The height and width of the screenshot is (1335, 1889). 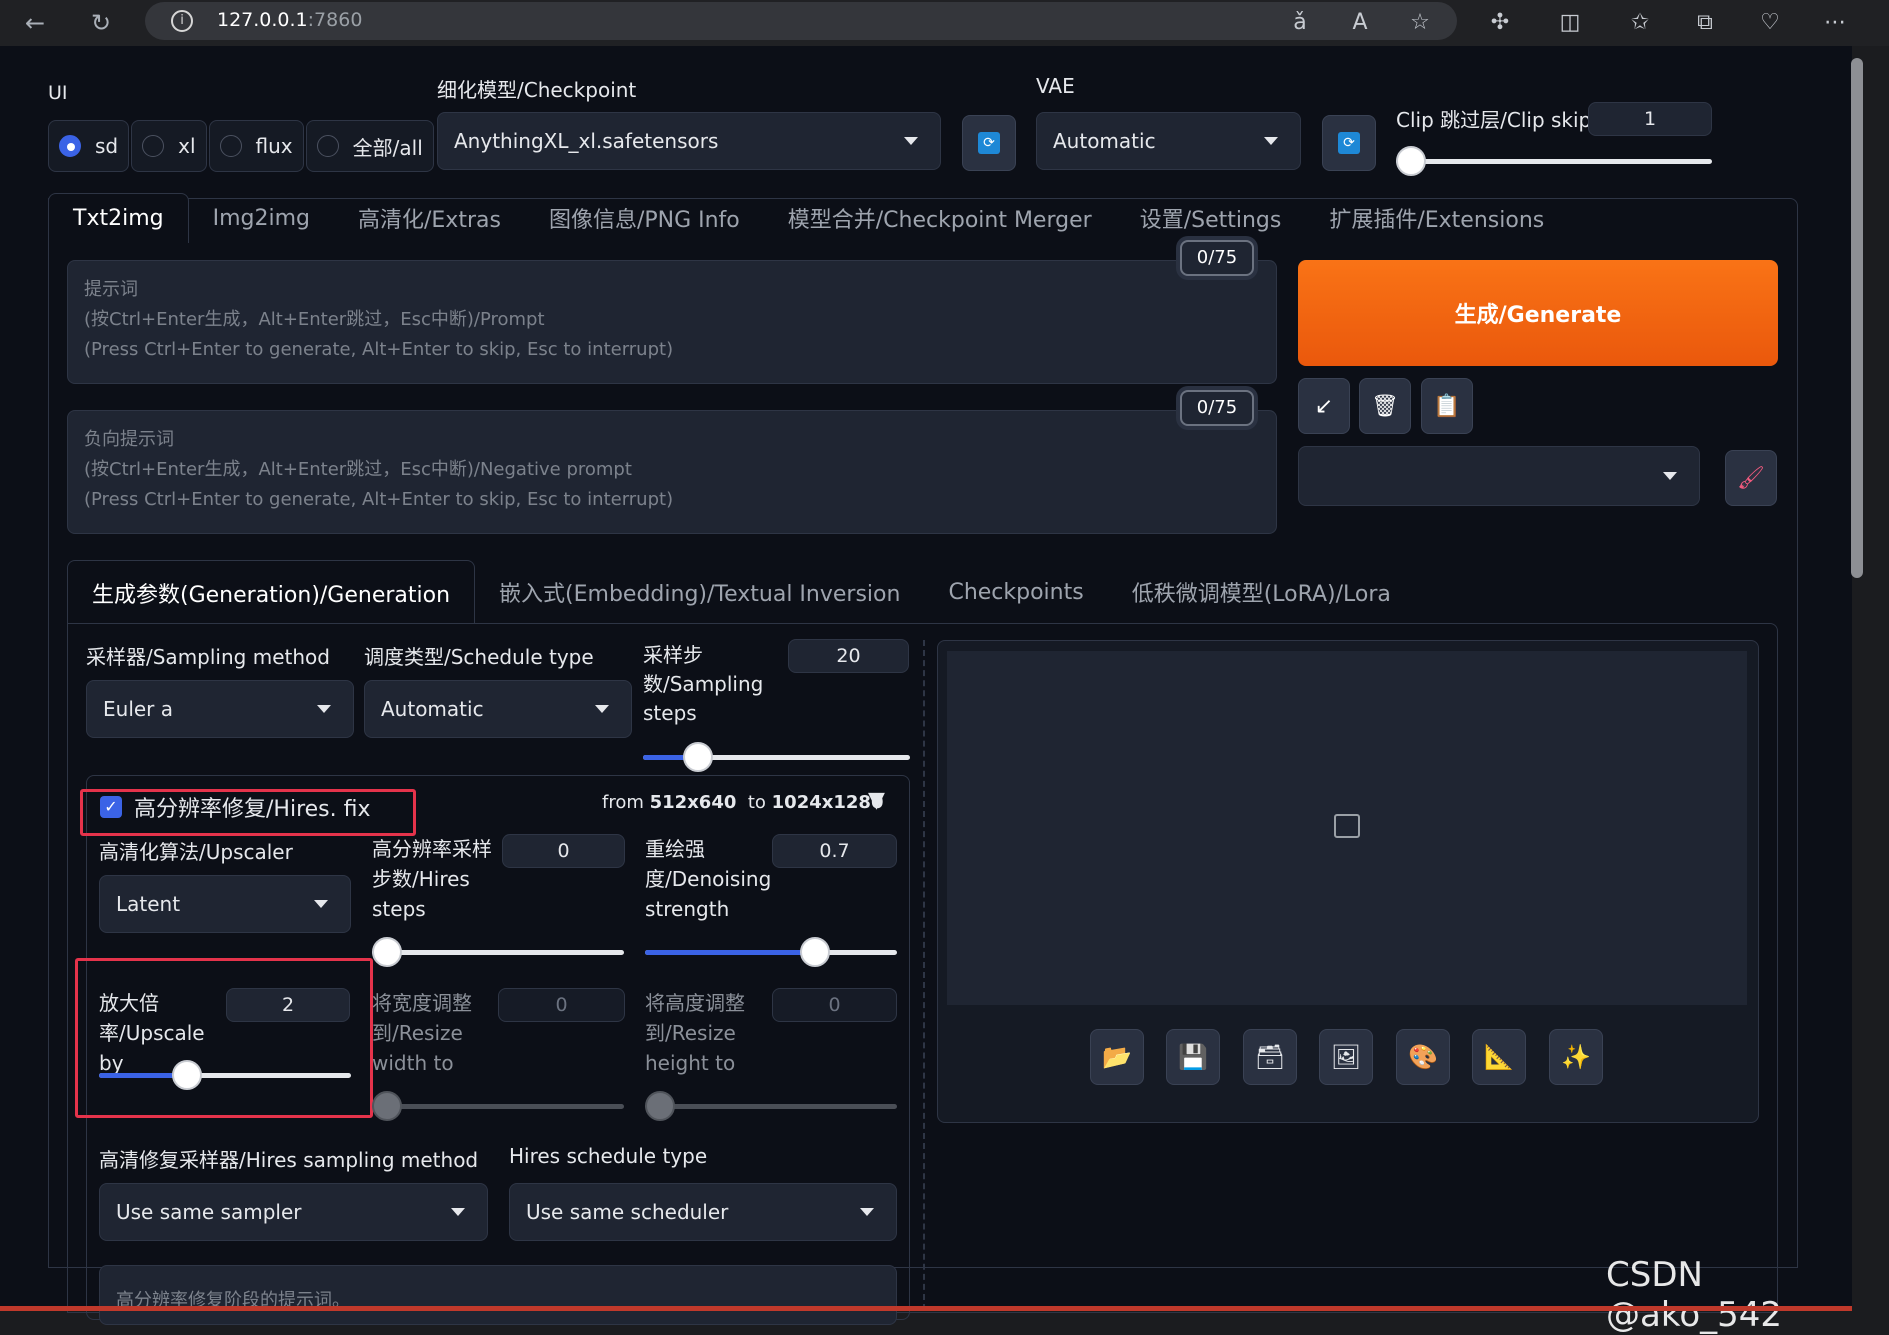 What do you see at coordinates (1751, 478) in the screenshot?
I see `edit-styles-button: 🖌` at bounding box center [1751, 478].